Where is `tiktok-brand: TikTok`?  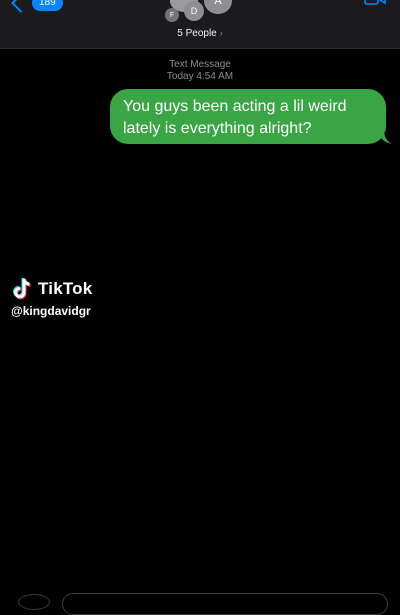
tiktok-brand: TikTok is located at coordinates (65, 288).